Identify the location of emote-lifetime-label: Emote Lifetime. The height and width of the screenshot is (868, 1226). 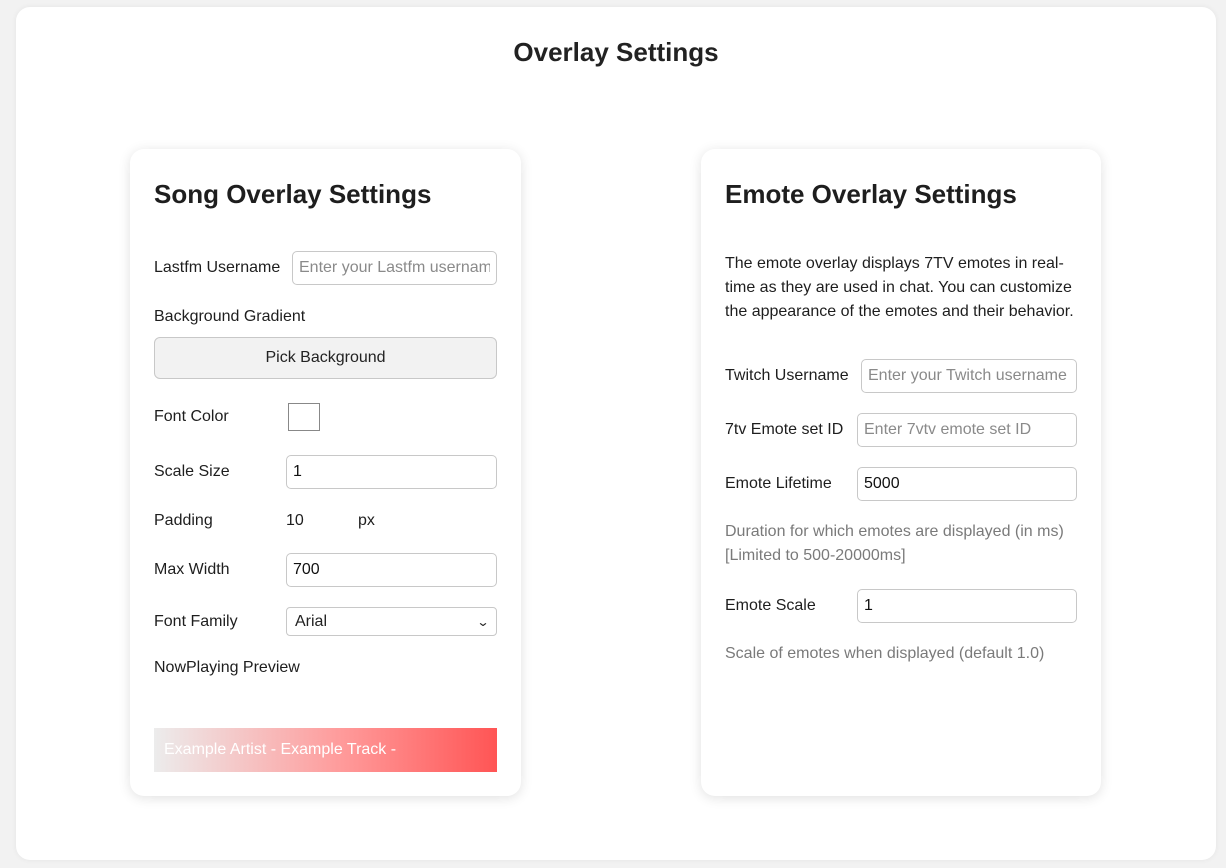
(778, 483).